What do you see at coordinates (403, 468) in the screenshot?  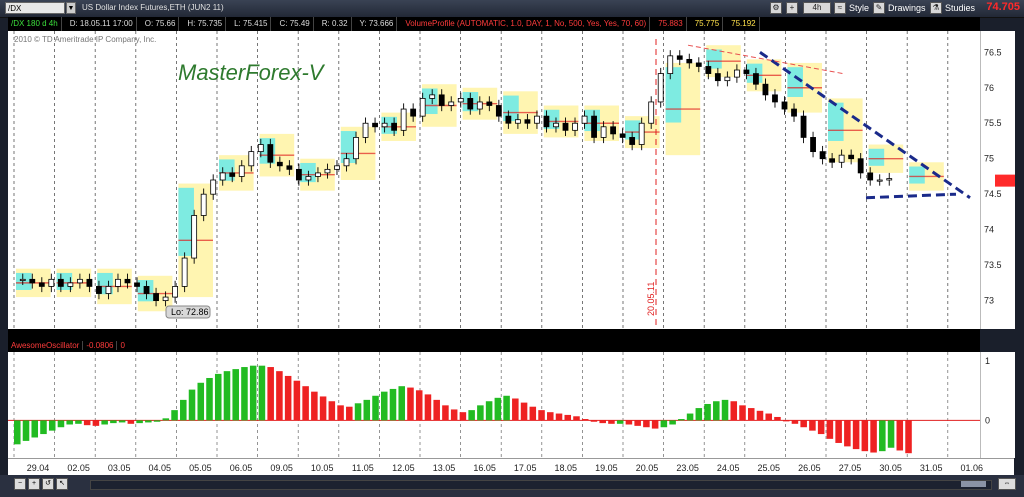 I see `x-tick-label: 12.05` at bounding box center [403, 468].